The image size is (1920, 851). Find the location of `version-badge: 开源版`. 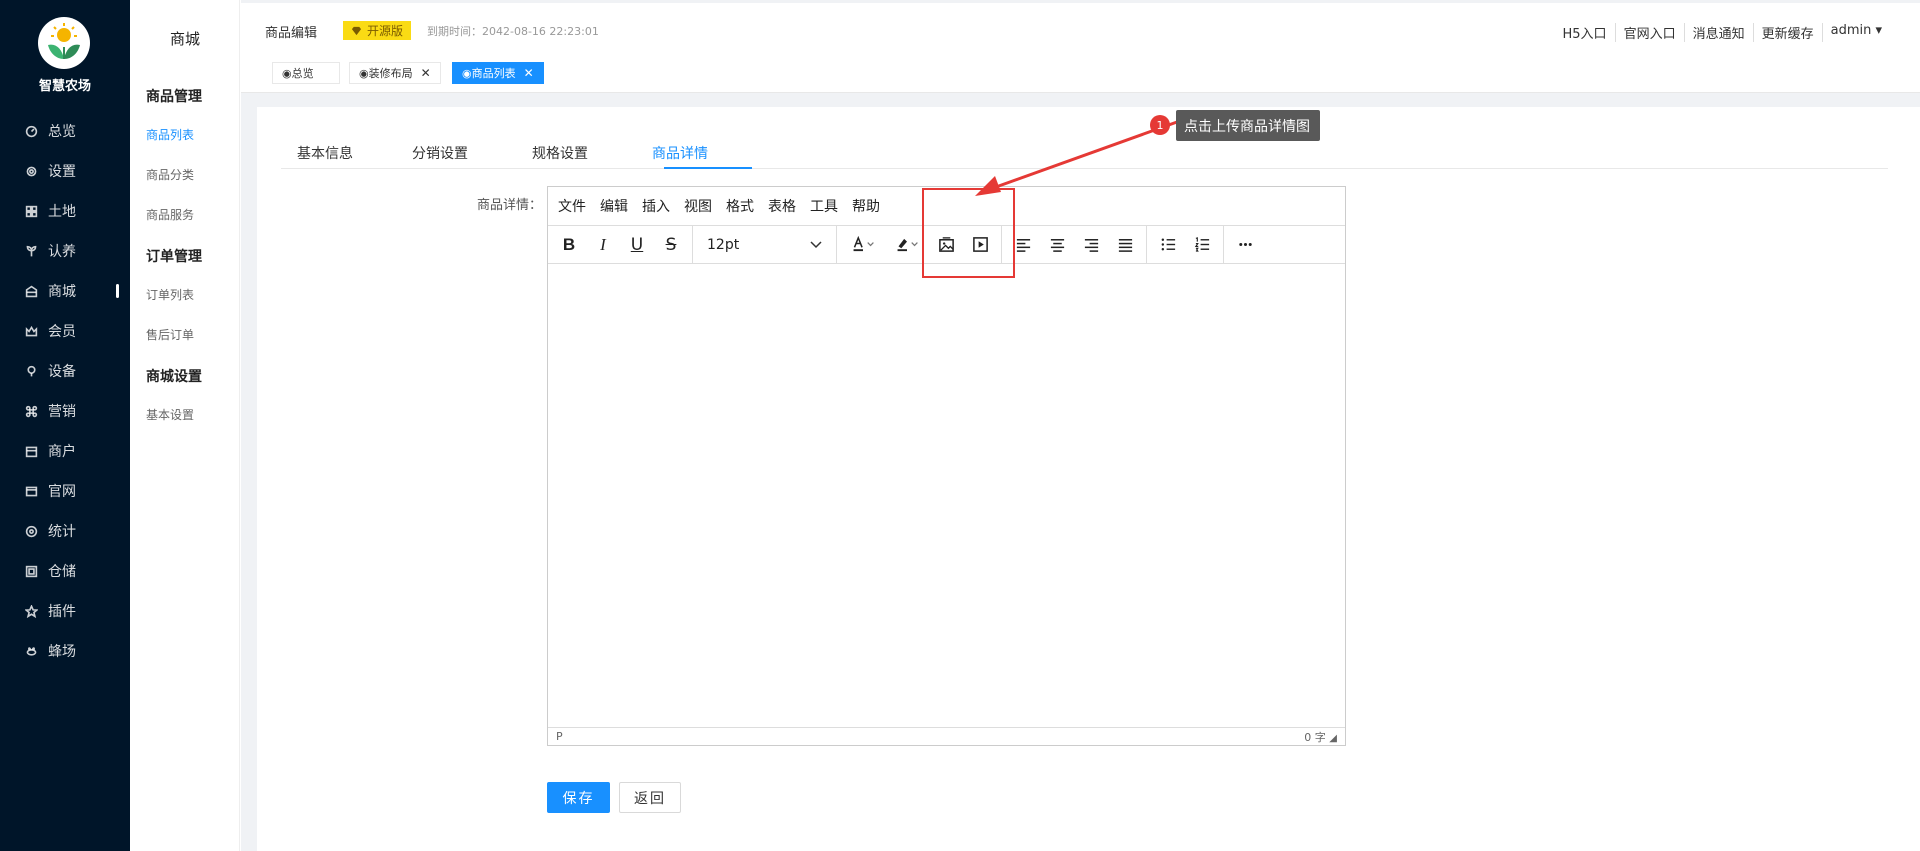

version-badge: 开源版 is located at coordinates (377, 30).